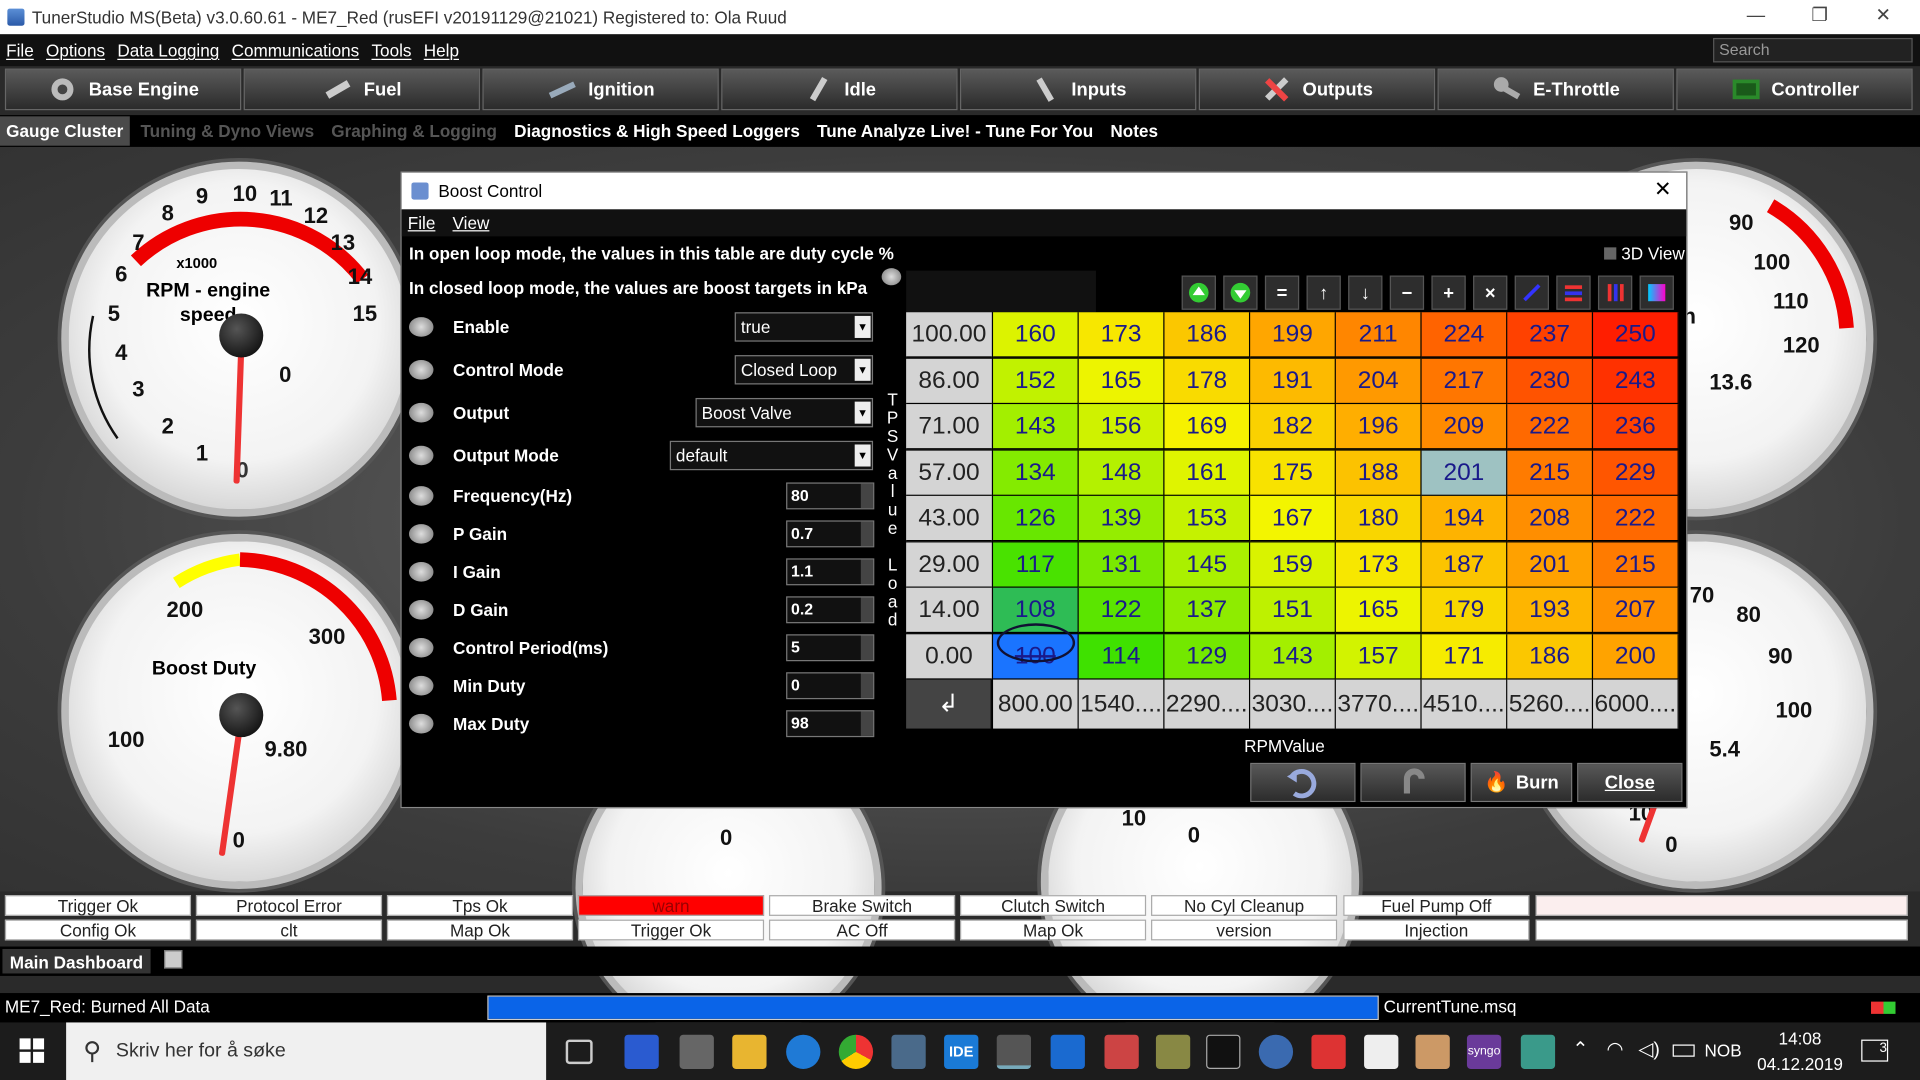 This screenshot has width=1920, height=1080. I want to click on tab-tuning-dyno: Tuning & Dyno Views, so click(227, 130).